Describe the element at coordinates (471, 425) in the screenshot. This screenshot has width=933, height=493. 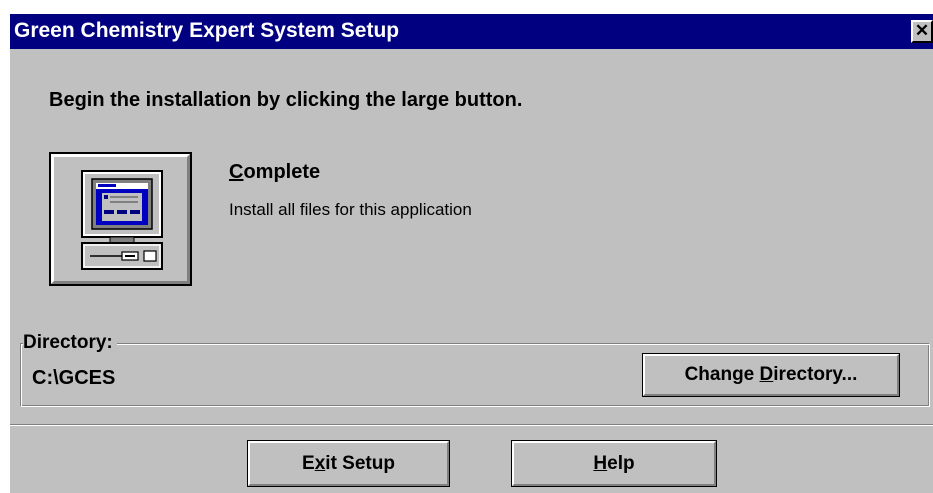
I see `separator` at that location.